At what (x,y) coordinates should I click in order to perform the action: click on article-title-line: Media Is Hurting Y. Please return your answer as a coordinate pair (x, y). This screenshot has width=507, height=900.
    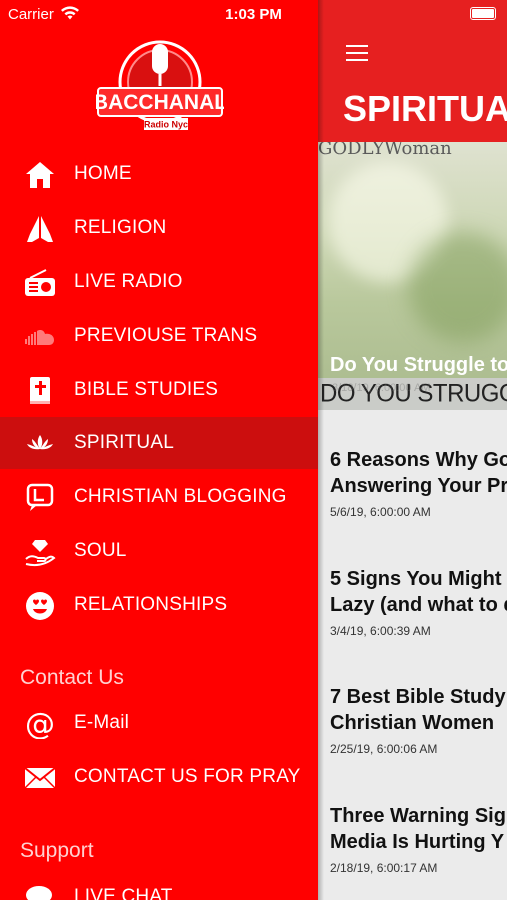
    Looking at the image, I should click on (417, 842).